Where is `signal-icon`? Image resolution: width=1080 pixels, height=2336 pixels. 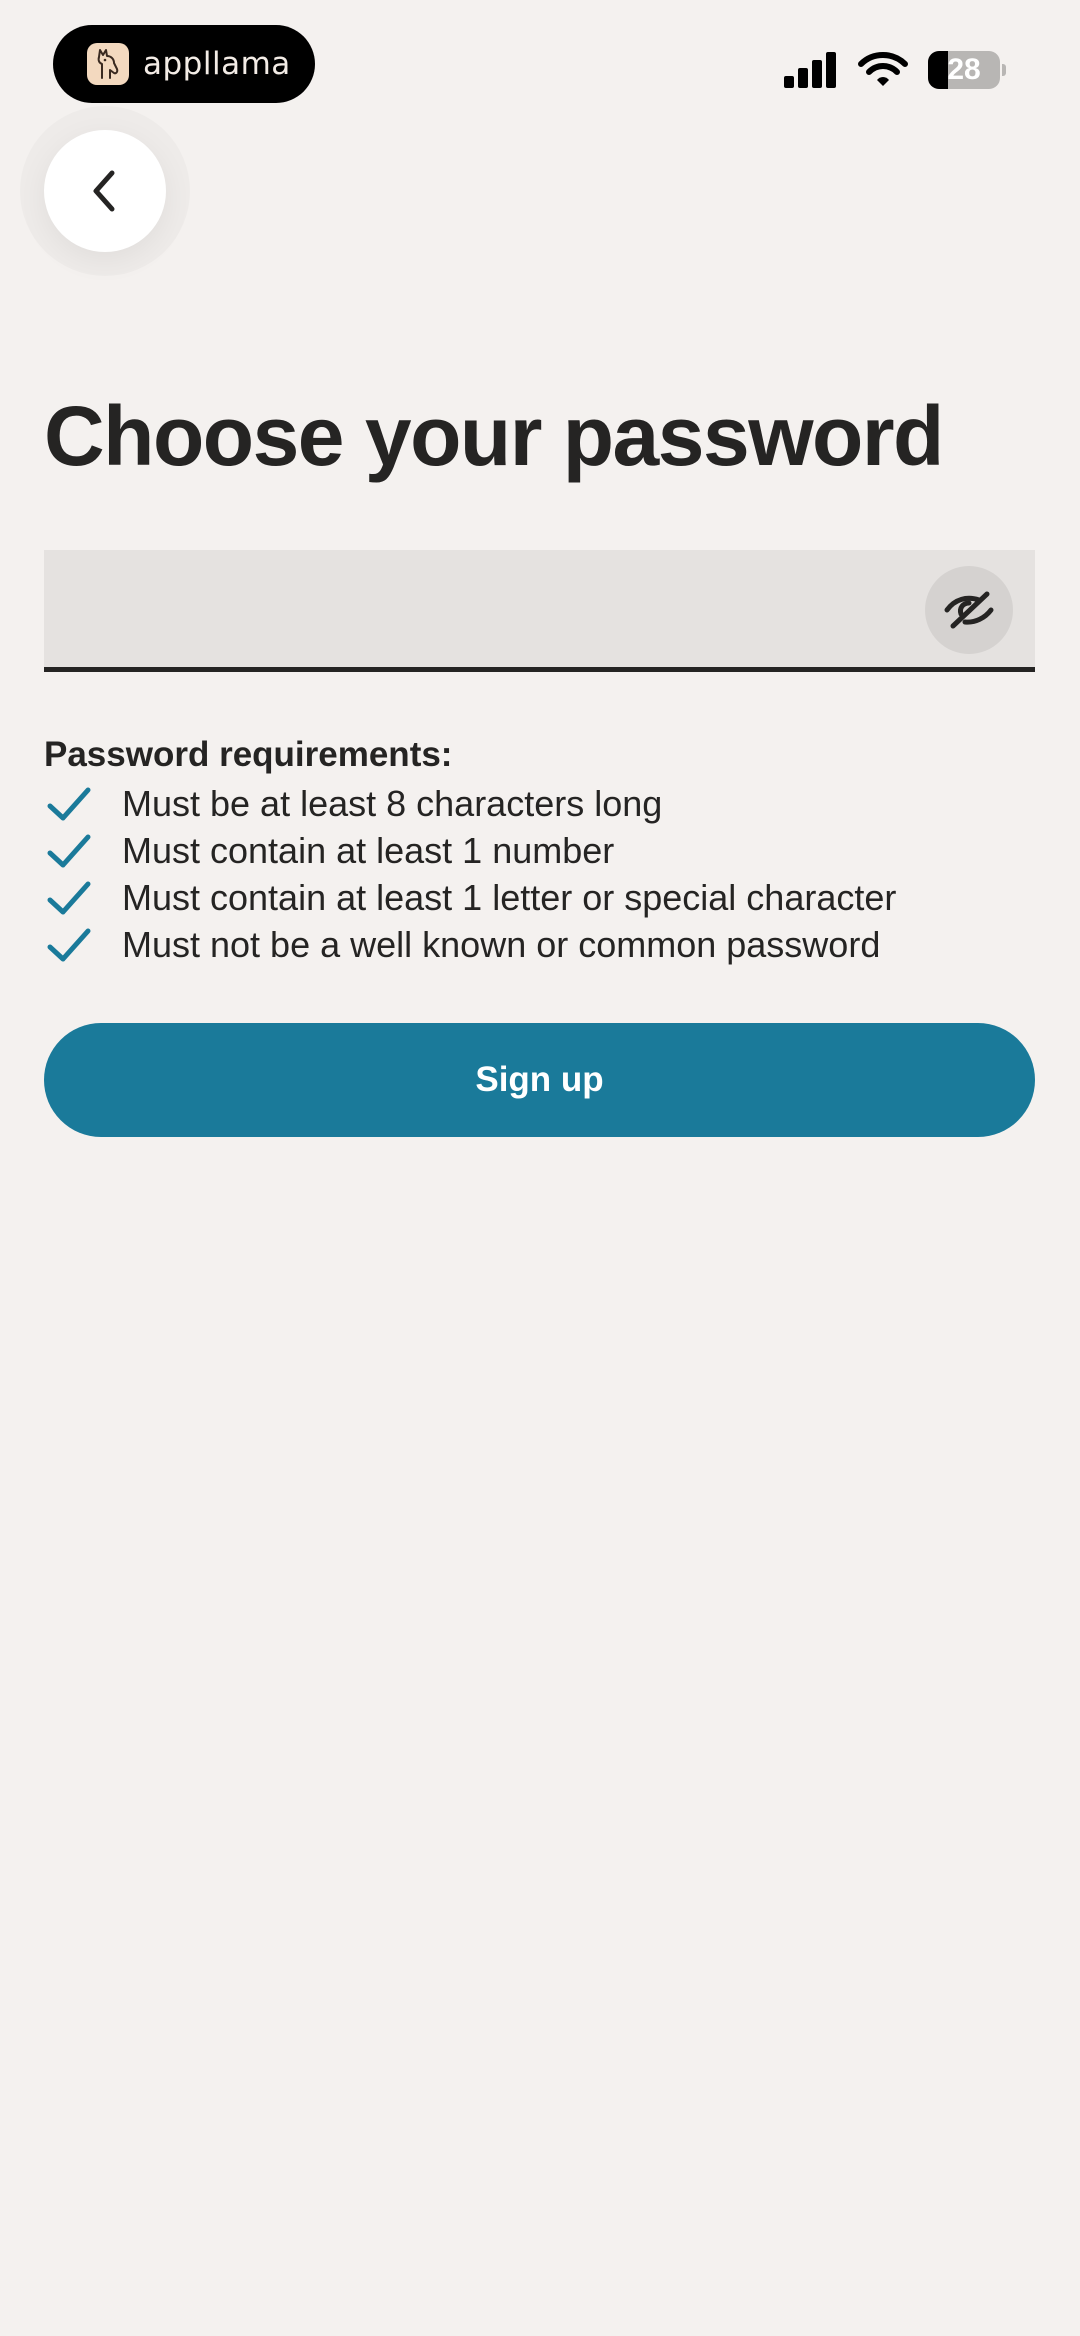
signal-icon is located at coordinates (810, 70).